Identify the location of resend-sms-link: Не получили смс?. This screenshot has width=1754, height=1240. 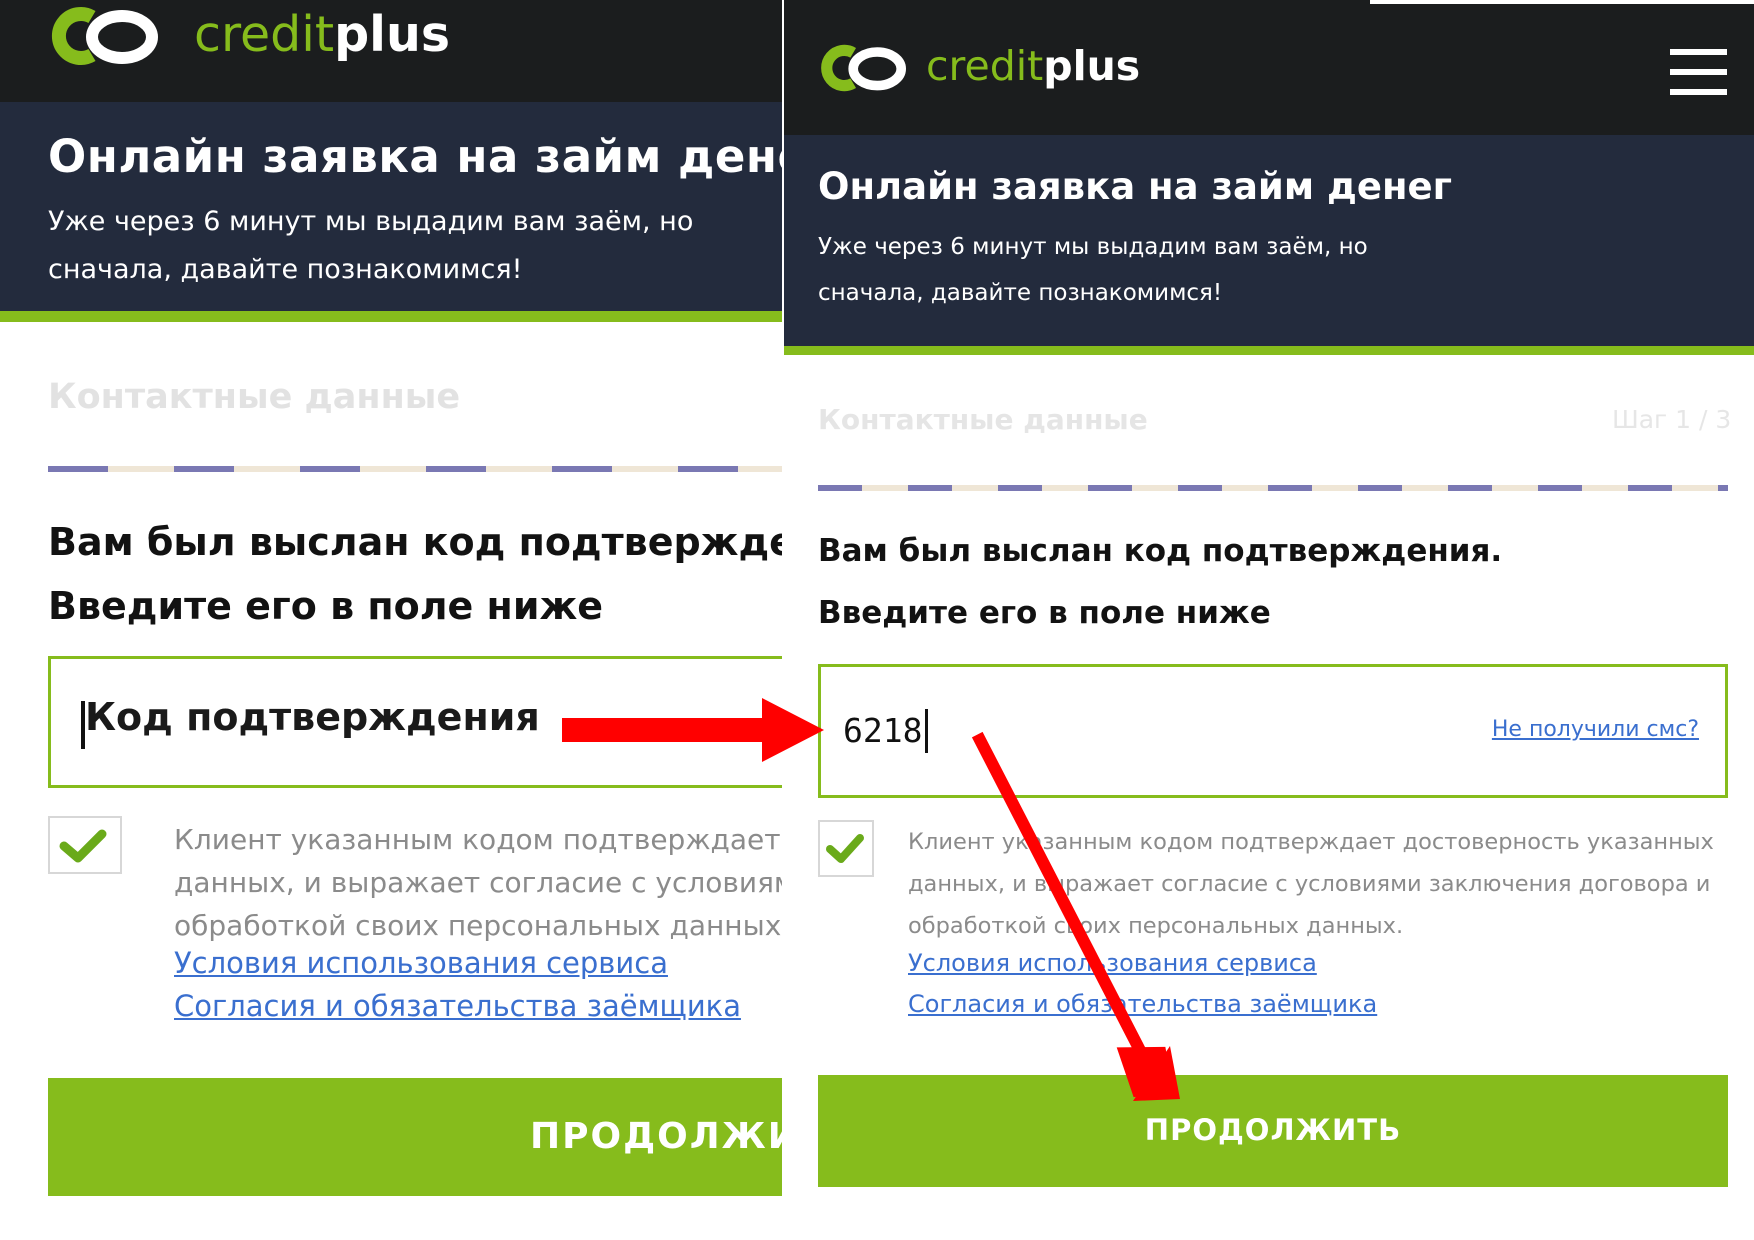
(1595, 729).